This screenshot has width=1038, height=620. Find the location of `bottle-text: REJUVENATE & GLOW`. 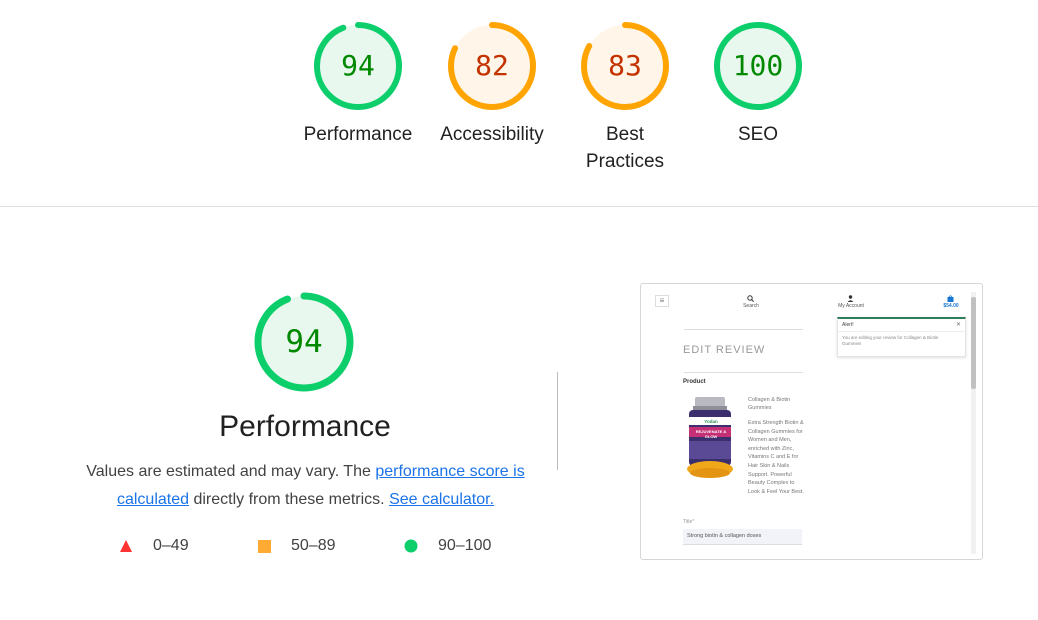

bottle-text: REJUVENATE & GLOW is located at coordinates (711, 434).